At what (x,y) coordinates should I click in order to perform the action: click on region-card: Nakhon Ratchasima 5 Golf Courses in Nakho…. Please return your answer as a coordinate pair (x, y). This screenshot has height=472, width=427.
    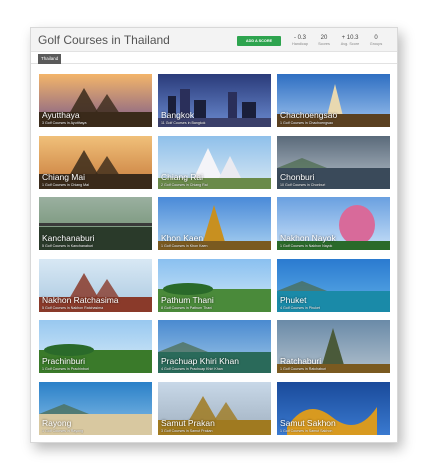
    Looking at the image, I should click on (95, 285).